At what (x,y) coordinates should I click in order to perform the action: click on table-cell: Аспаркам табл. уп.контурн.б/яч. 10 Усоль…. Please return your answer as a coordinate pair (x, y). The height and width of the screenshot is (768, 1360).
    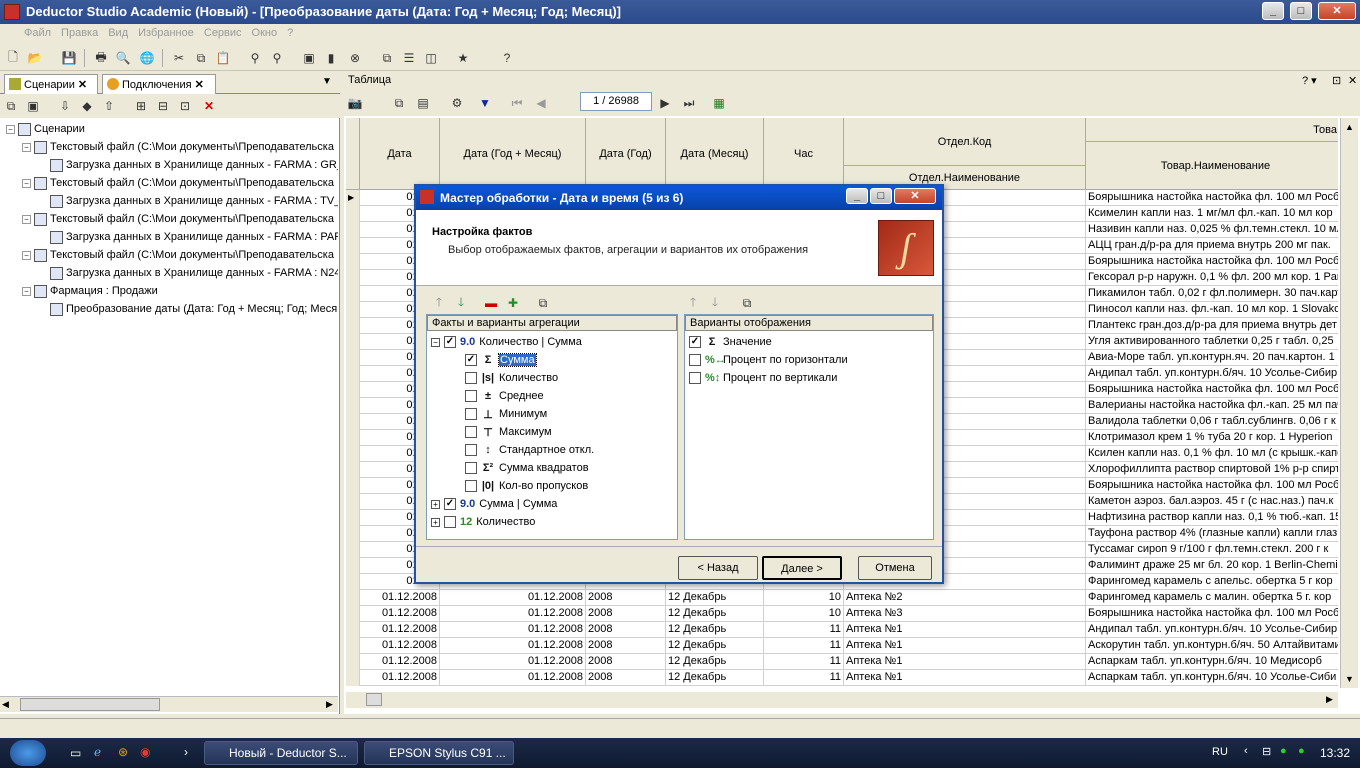
    Looking at the image, I should click on (1212, 678).